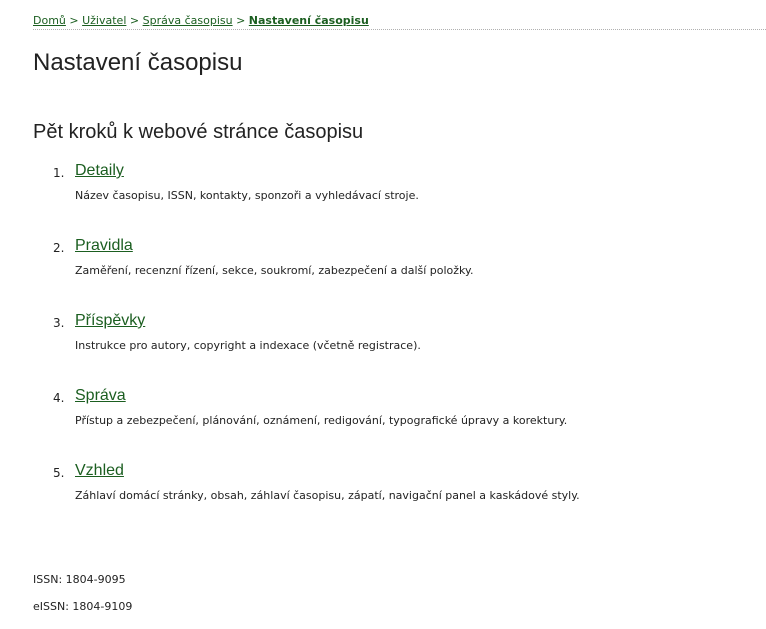 The width and height of the screenshot is (766, 629). I want to click on step-number: 3., so click(59, 323).